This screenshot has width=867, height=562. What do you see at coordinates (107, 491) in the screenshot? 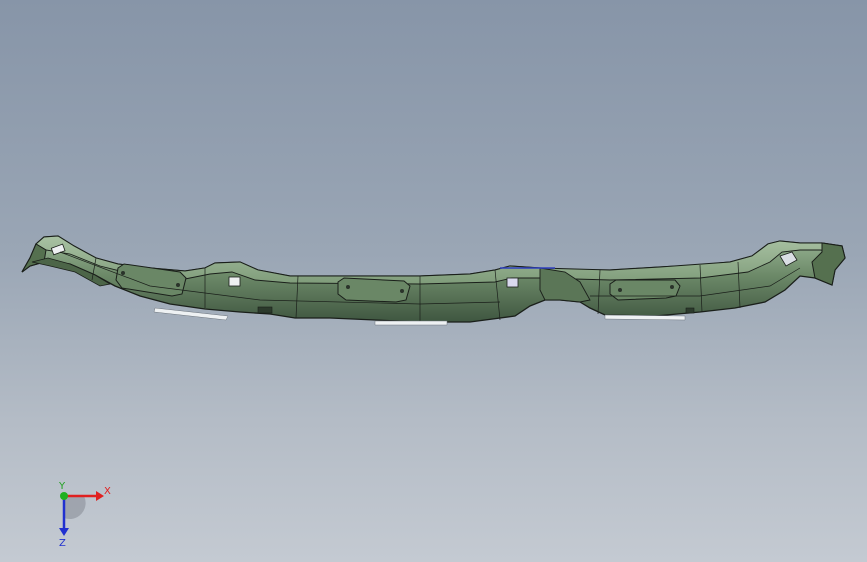
I see `x-axis-label: X` at bounding box center [107, 491].